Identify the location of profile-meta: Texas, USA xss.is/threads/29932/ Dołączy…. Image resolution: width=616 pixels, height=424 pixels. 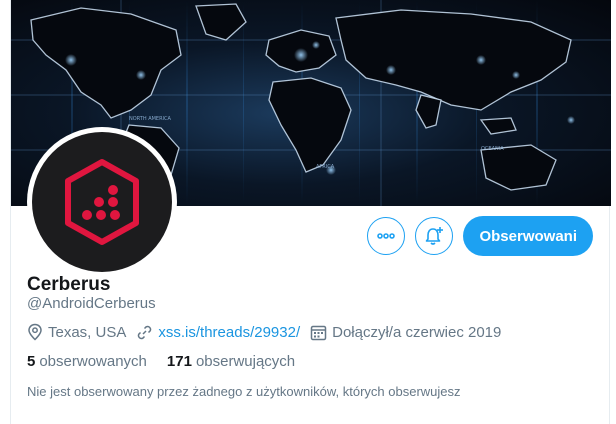
(269, 332).